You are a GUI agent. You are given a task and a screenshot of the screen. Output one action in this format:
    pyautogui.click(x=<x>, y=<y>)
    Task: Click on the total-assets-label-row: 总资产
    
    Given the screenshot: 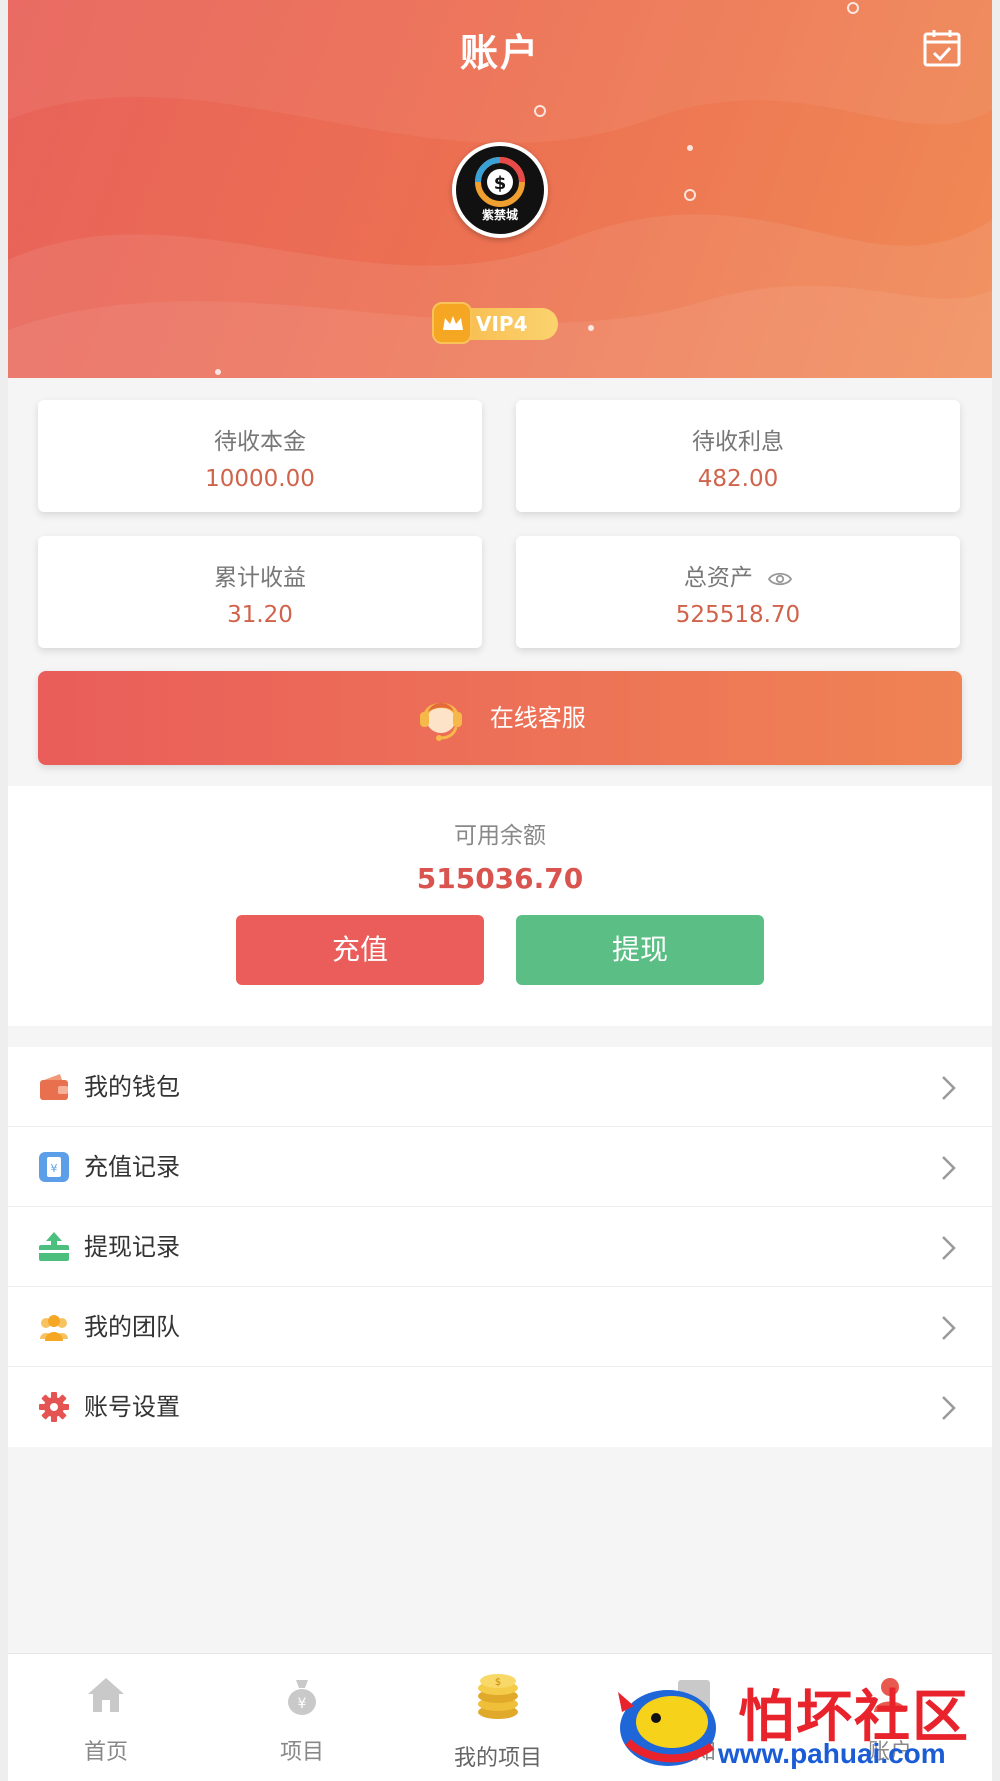 What is the action you would take?
    pyautogui.click(x=738, y=575)
    